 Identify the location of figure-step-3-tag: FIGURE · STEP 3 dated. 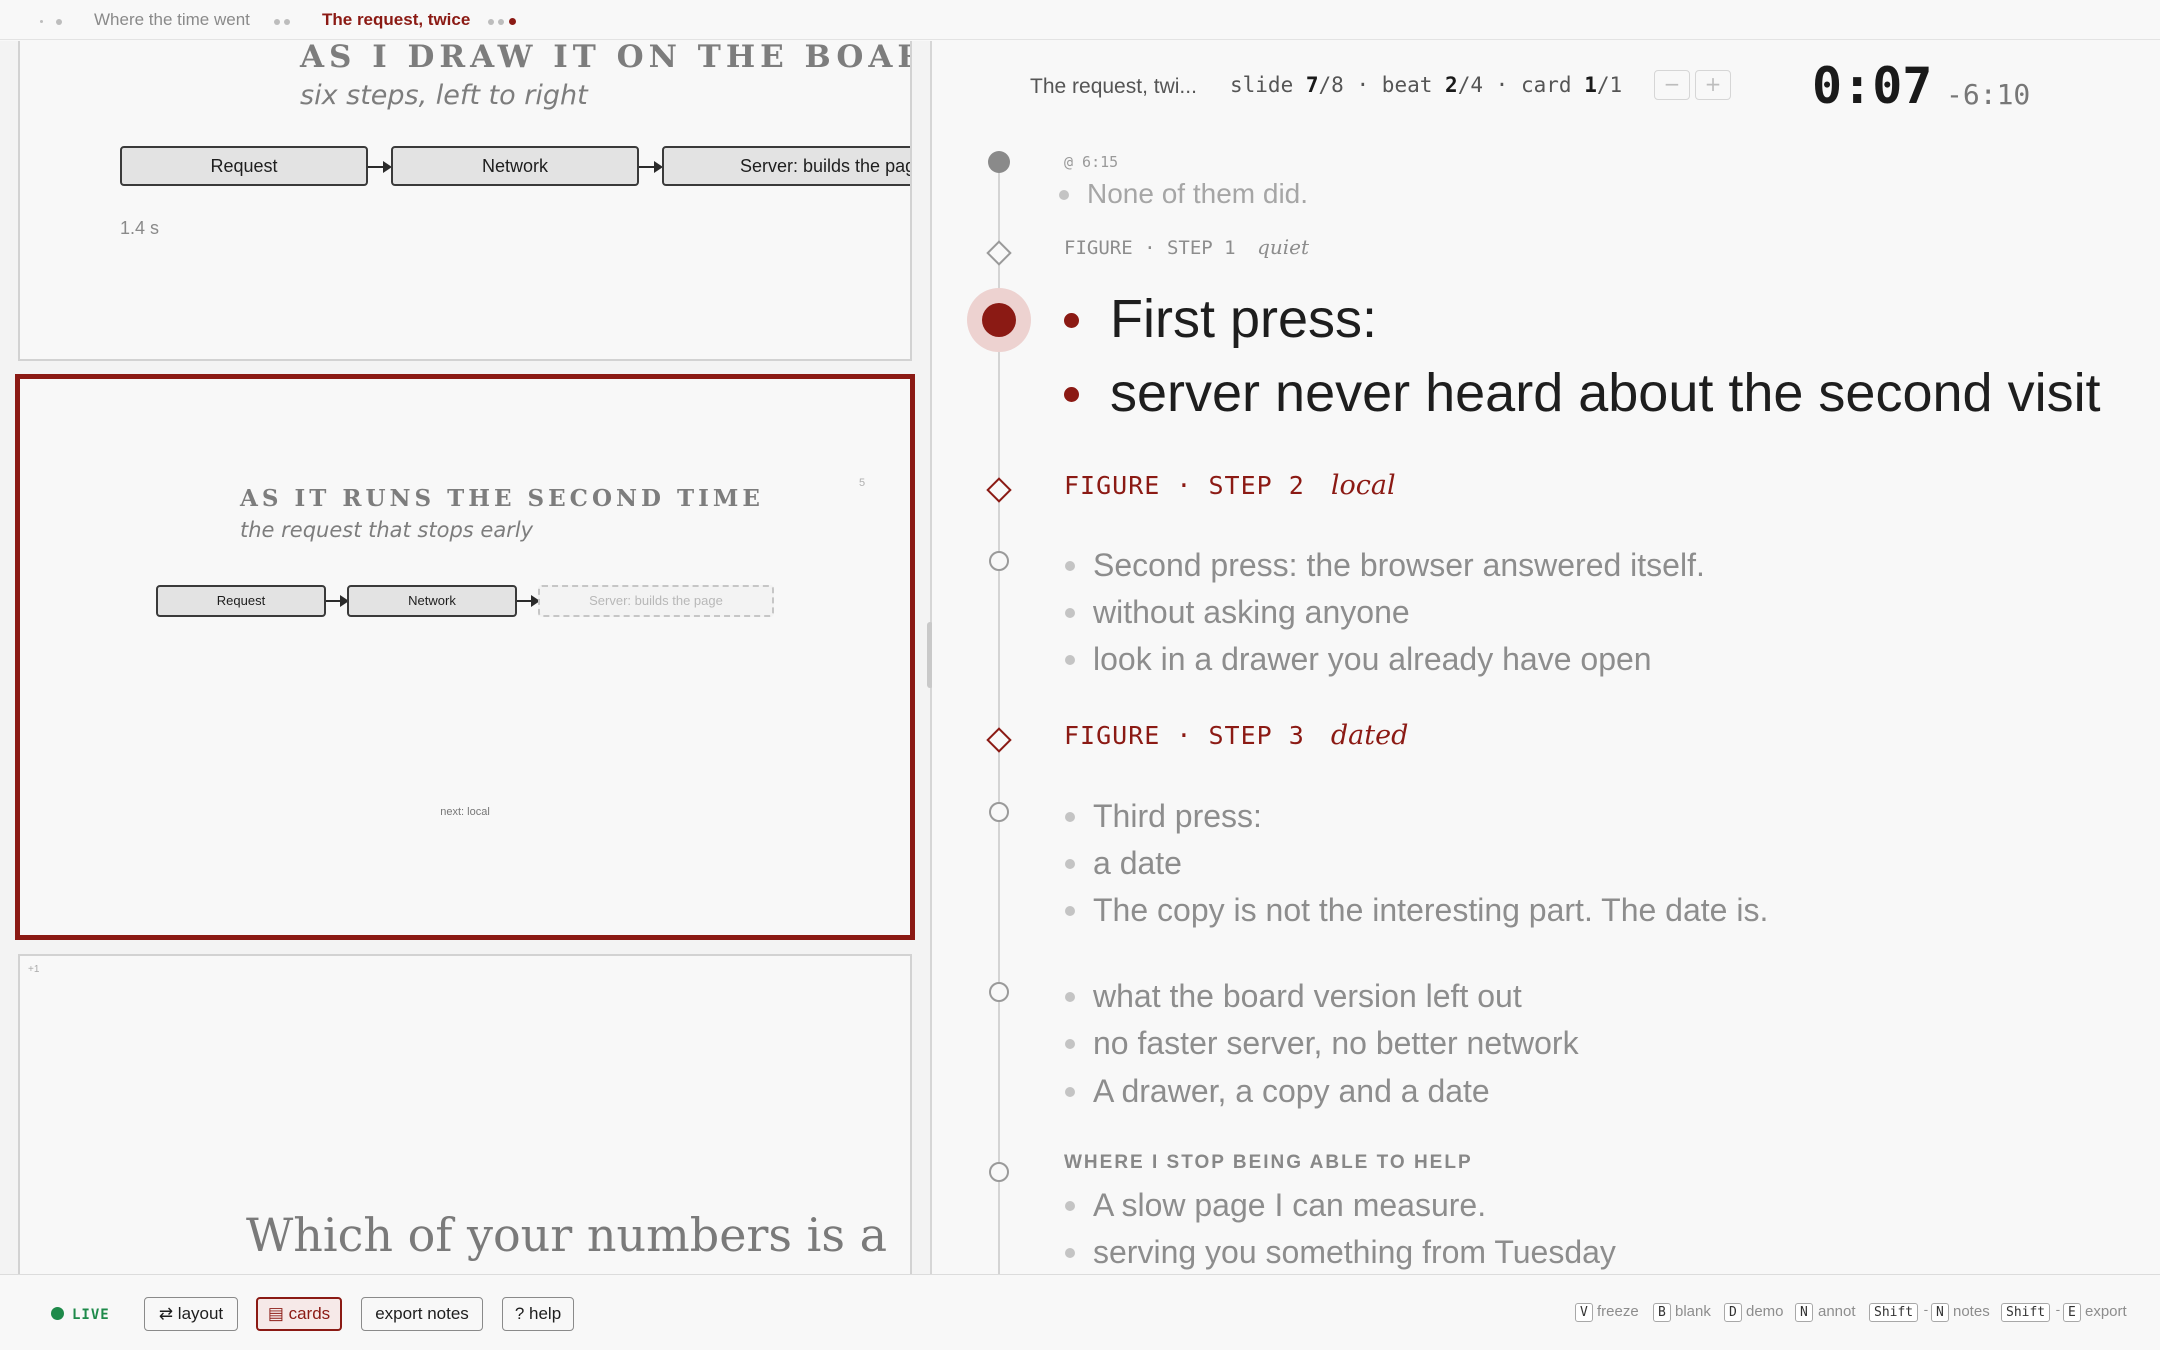
(1236, 735).